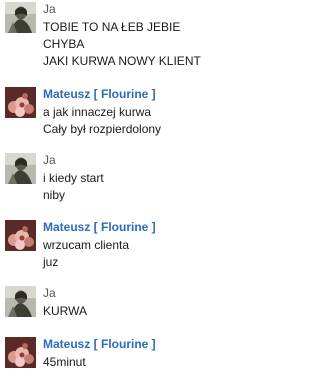 The image size is (320, 384). What do you see at coordinates (73, 178) in the screenshot?
I see `message-line: i kiedy start` at bounding box center [73, 178].